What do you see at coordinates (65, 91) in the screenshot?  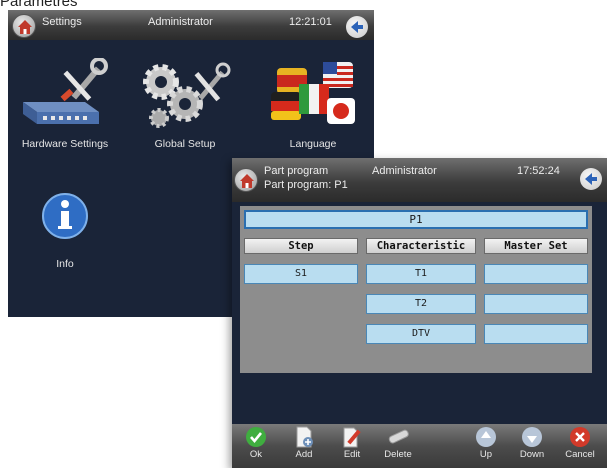 I see `hardware-tools-icon` at bounding box center [65, 91].